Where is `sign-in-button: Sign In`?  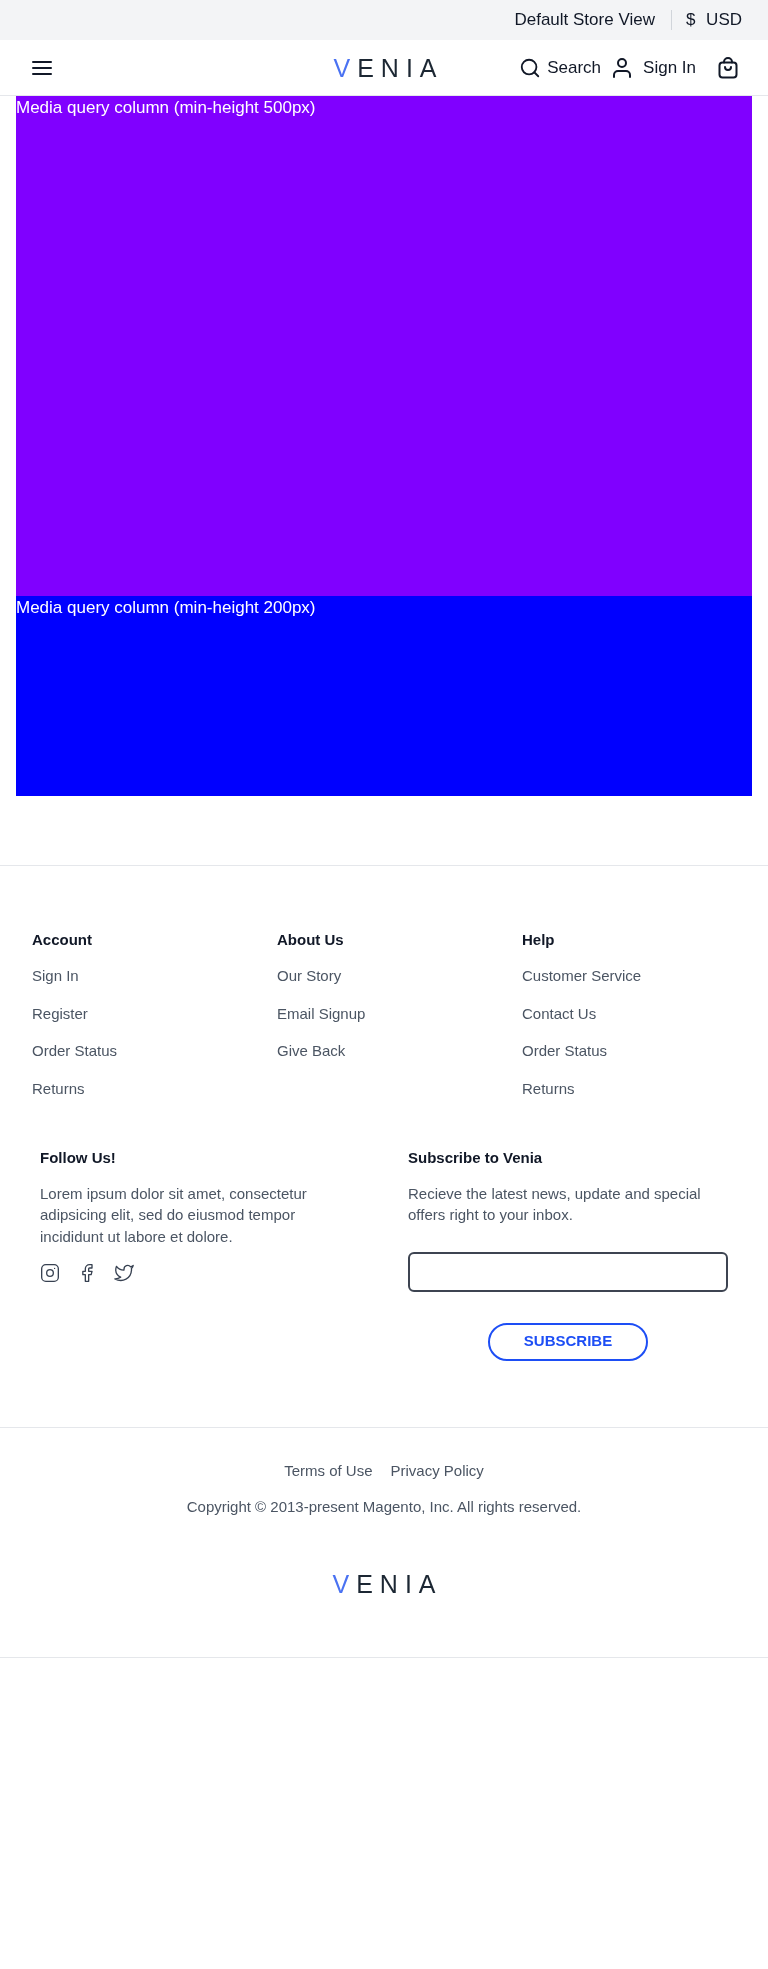 sign-in-button: Sign In is located at coordinates (653, 67).